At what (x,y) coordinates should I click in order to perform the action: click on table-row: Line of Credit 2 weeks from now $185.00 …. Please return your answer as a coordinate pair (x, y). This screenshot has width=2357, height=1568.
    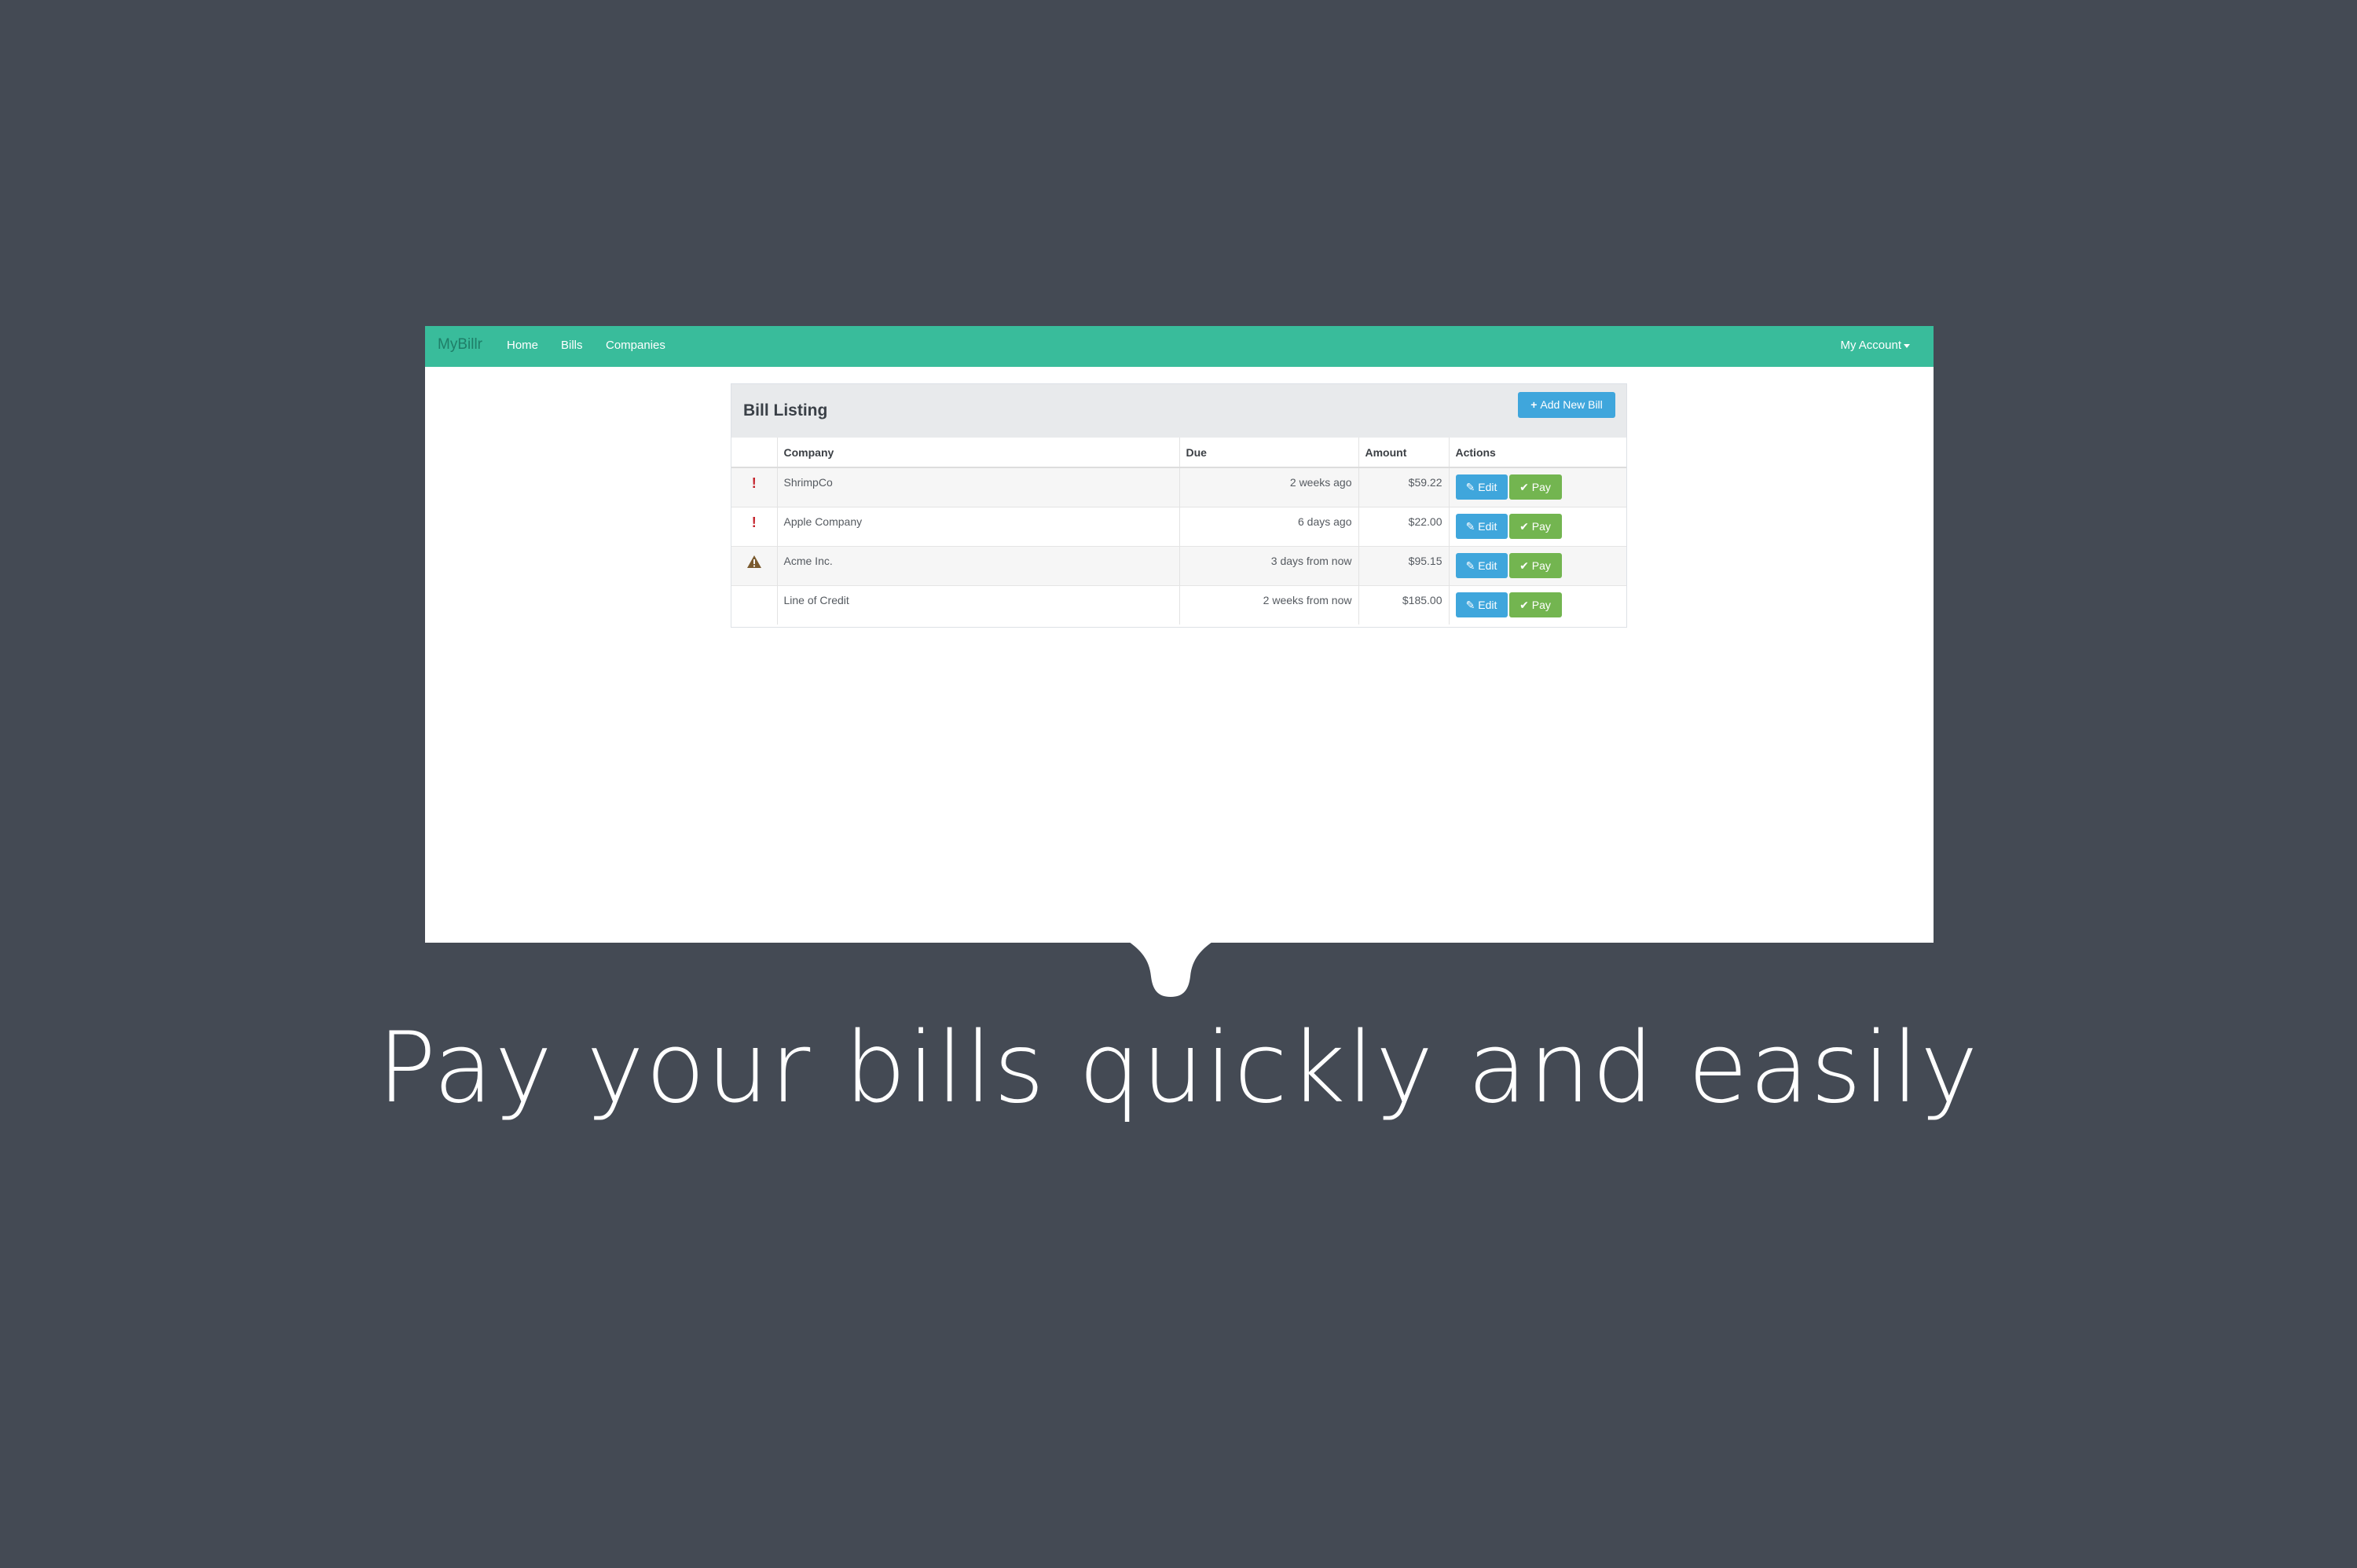
    Looking at the image, I should click on (1178, 604).